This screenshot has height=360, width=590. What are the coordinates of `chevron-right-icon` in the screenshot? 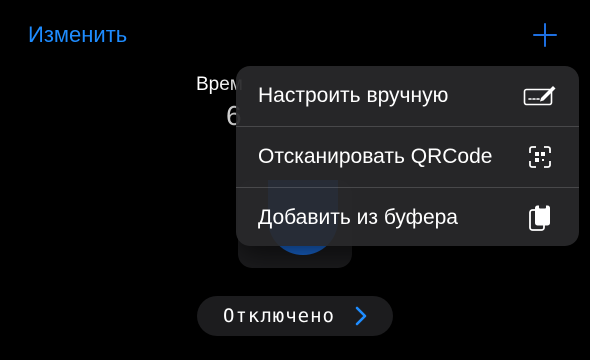 It's located at (361, 316).